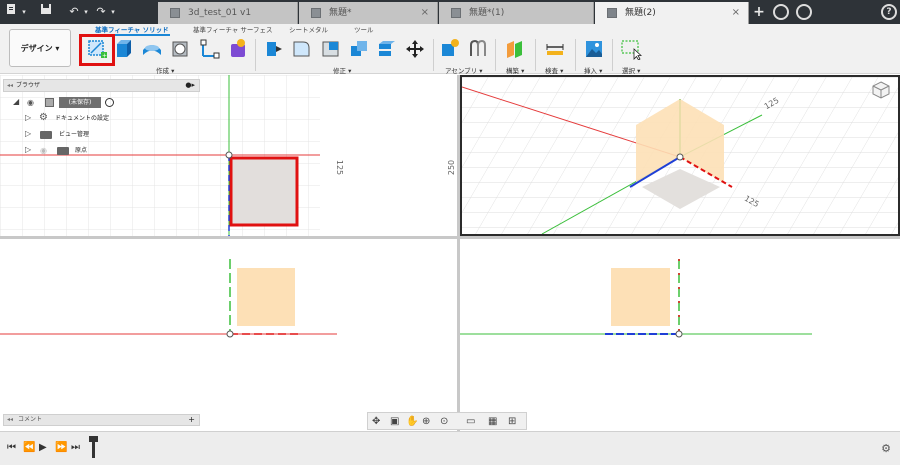  I want to click on chamfer-icon, so click(331, 49).